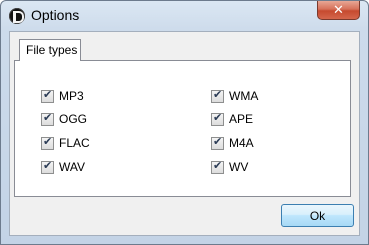  What do you see at coordinates (74, 143) in the screenshot?
I see `checkbox-label: FLAC` at bounding box center [74, 143].